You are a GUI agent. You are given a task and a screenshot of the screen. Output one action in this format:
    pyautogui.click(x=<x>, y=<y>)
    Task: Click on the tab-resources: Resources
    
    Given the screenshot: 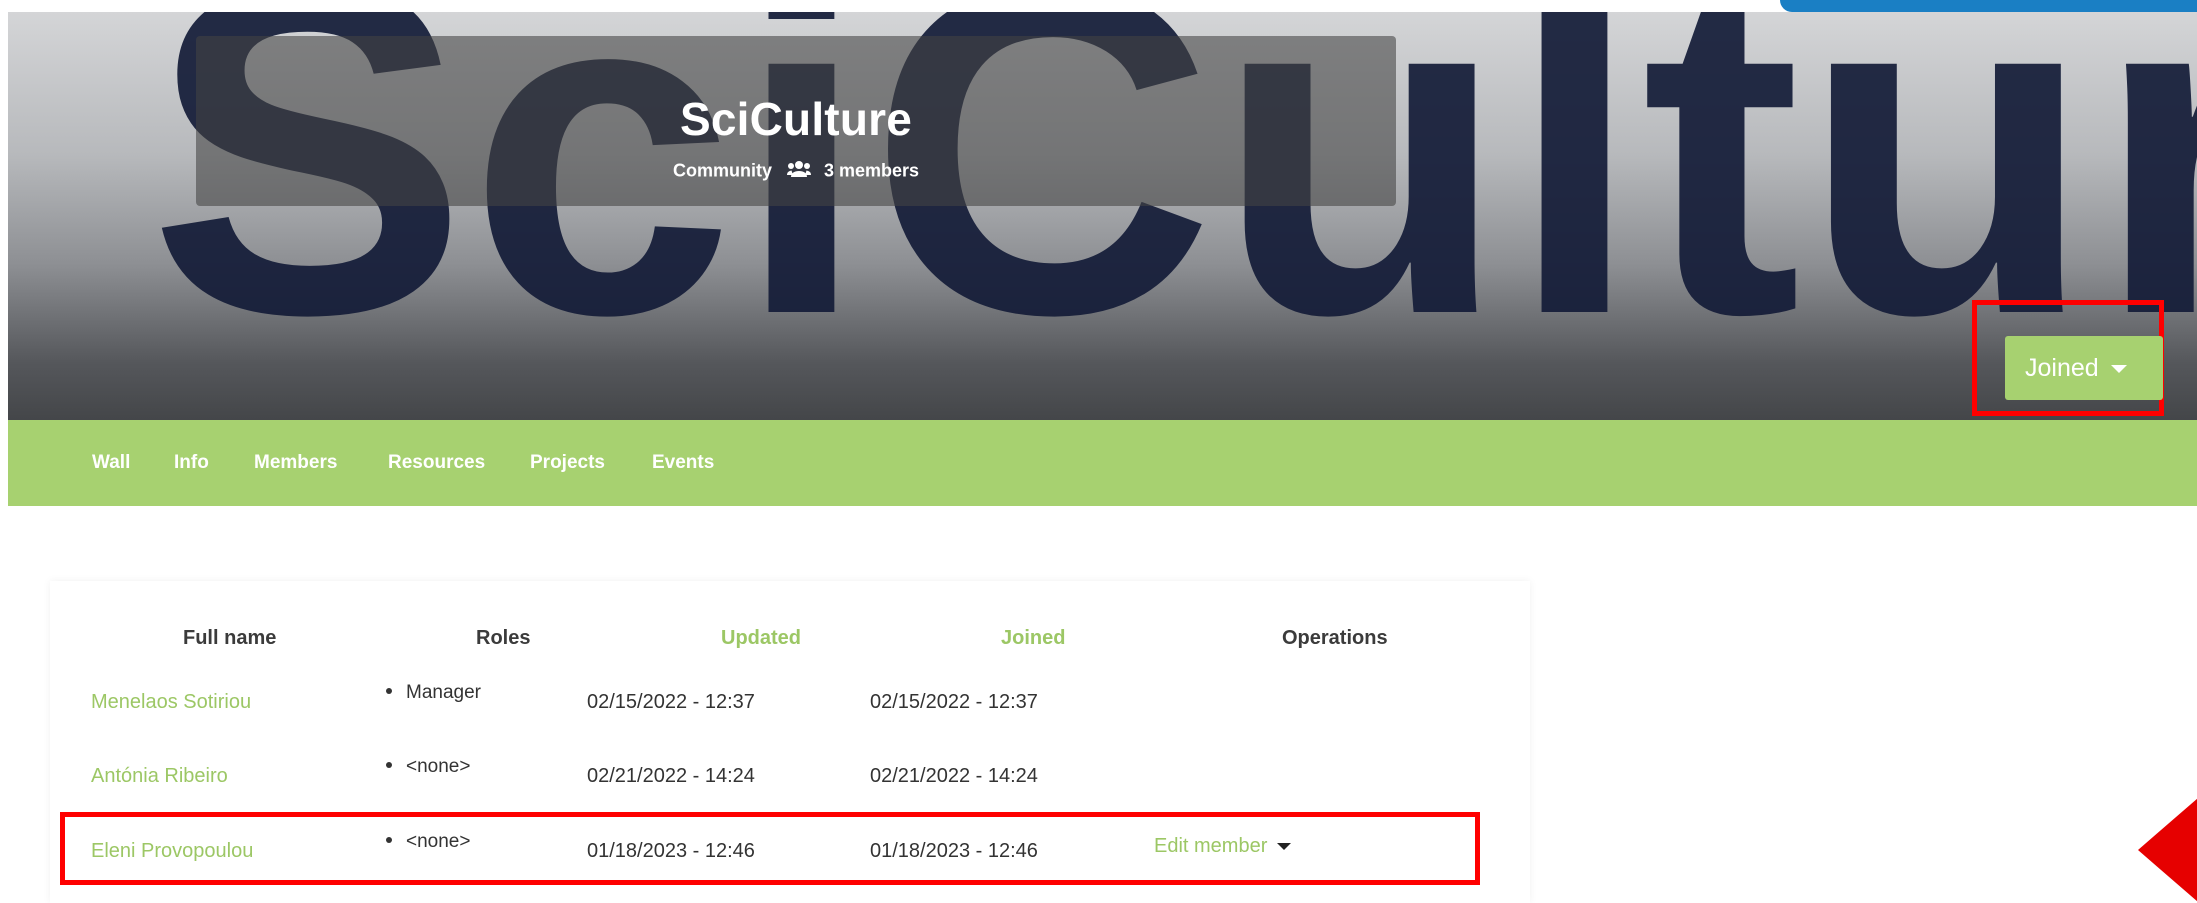 What is the action you would take?
    pyautogui.click(x=436, y=463)
    